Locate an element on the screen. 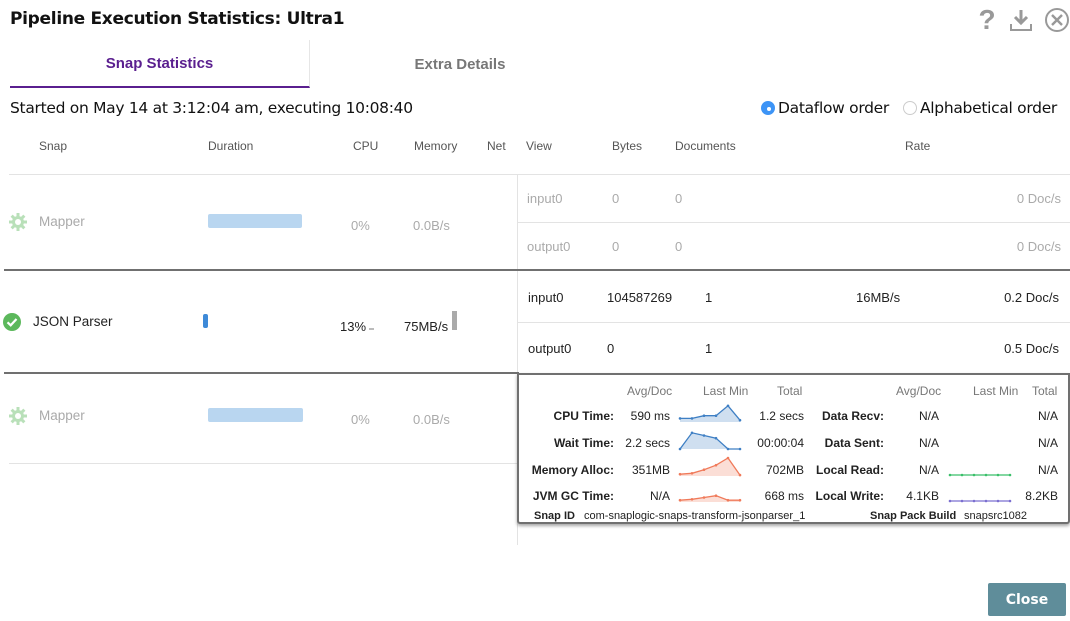 This screenshot has height=621, width=1070. col-header-cpu: CPU is located at coordinates (366, 146).